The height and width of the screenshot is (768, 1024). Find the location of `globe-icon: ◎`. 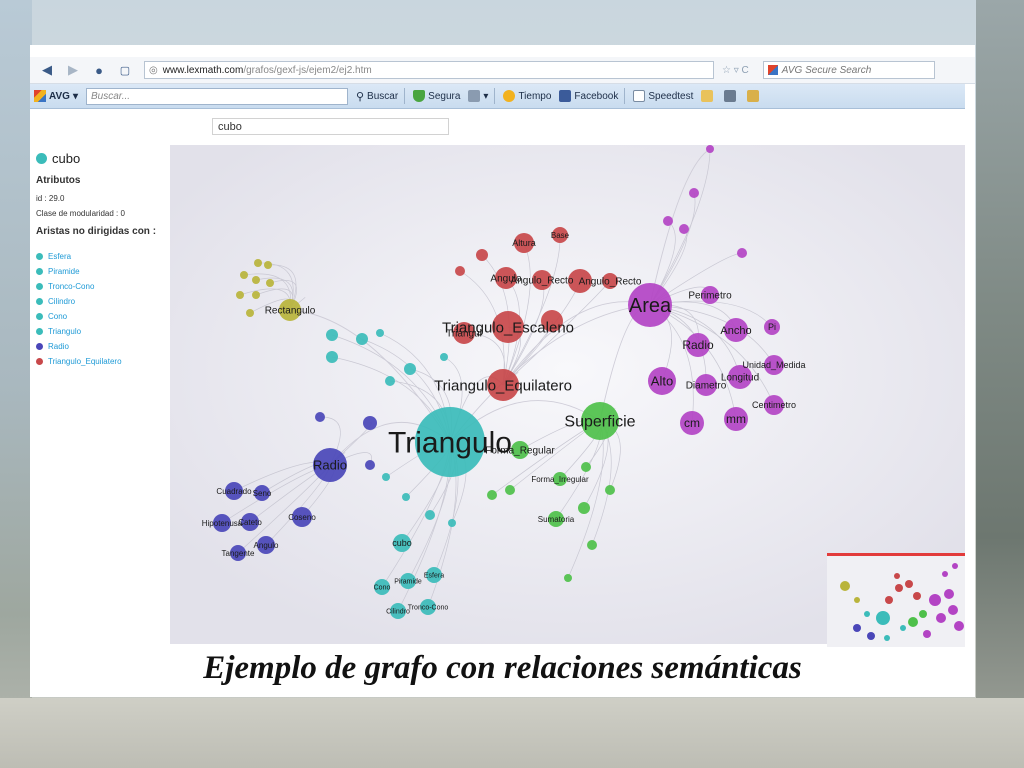

globe-icon: ◎ is located at coordinates (153, 70).